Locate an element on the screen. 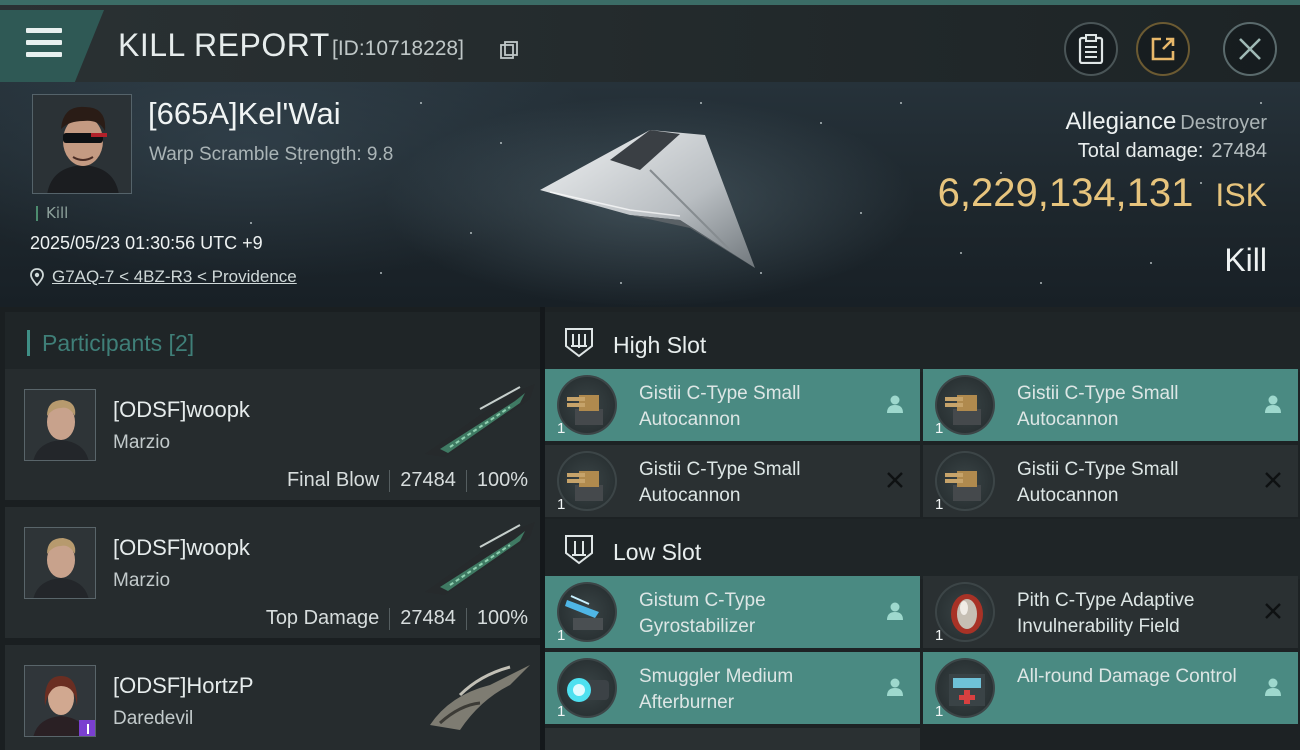 Image resolution: width=1300 pixels, height=750 pixels. module-name: Smuggler Medium Afterburner is located at coordinates (716, 689).